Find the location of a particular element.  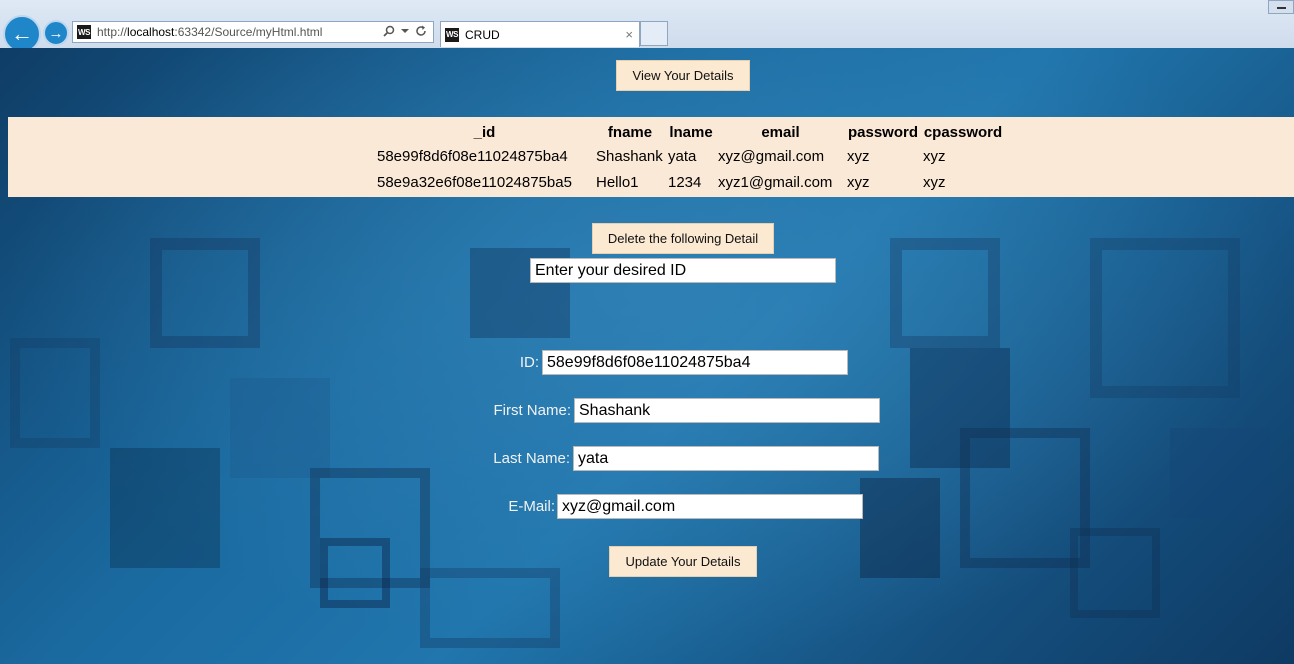

column-header-id: _id is located at coordinates (484, 132).